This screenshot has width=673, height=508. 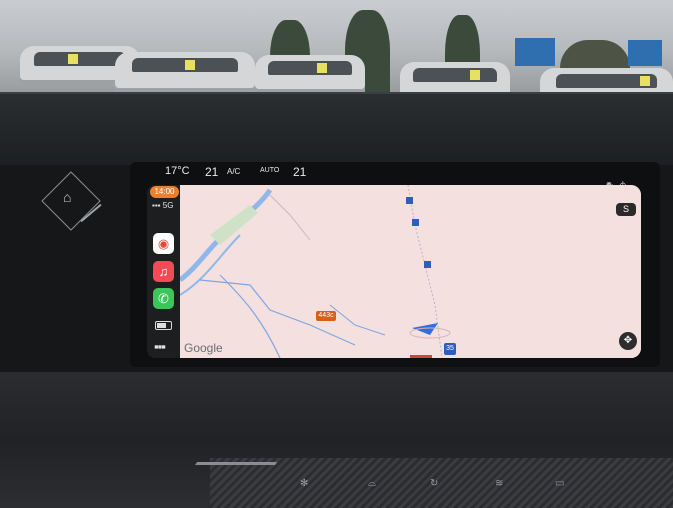 I want to click on app-grid-button: ▪▪▪, so click(x=164, y=347).